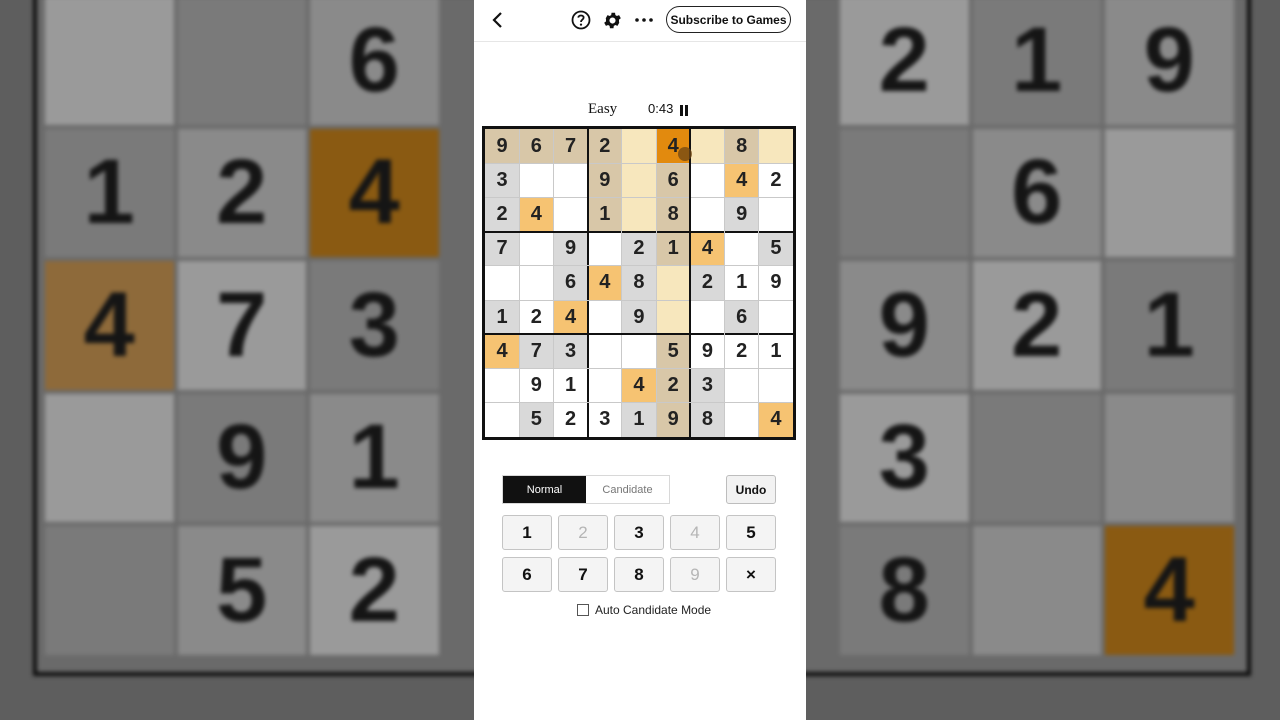 The image size is (1280, 720). Describe the element at coordinates (751, 489) in the screenshot. I see `undo-button: Undo` at that location.